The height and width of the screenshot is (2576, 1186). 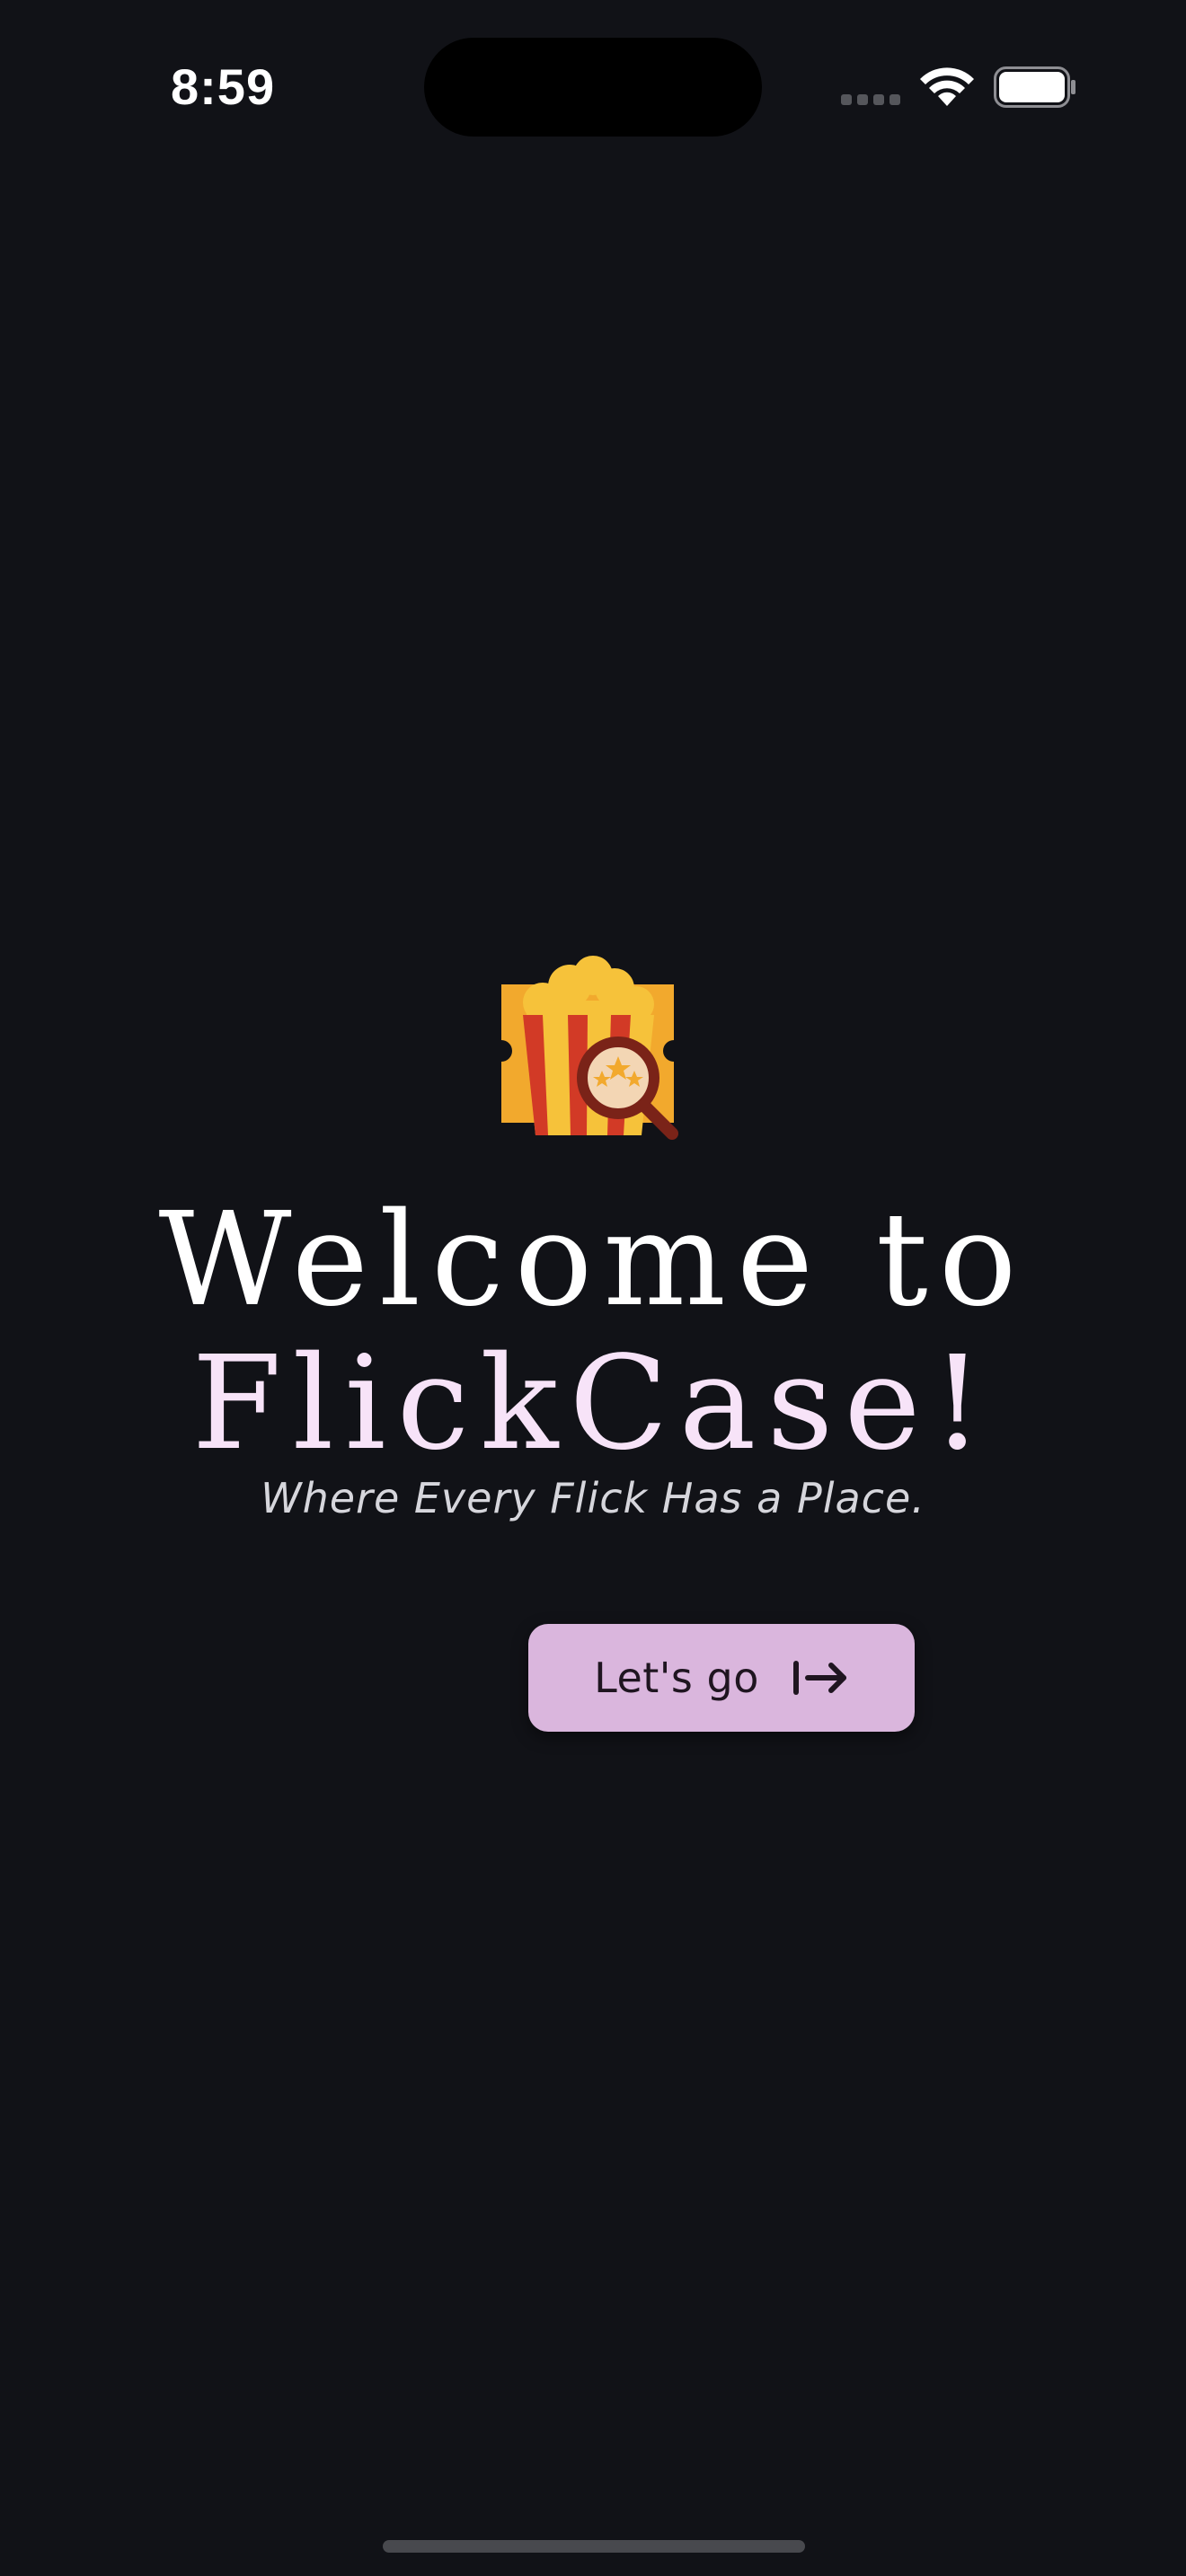 I want to click on tagline: Where Every Flick Has a Place., so click(x=593, y=1498).